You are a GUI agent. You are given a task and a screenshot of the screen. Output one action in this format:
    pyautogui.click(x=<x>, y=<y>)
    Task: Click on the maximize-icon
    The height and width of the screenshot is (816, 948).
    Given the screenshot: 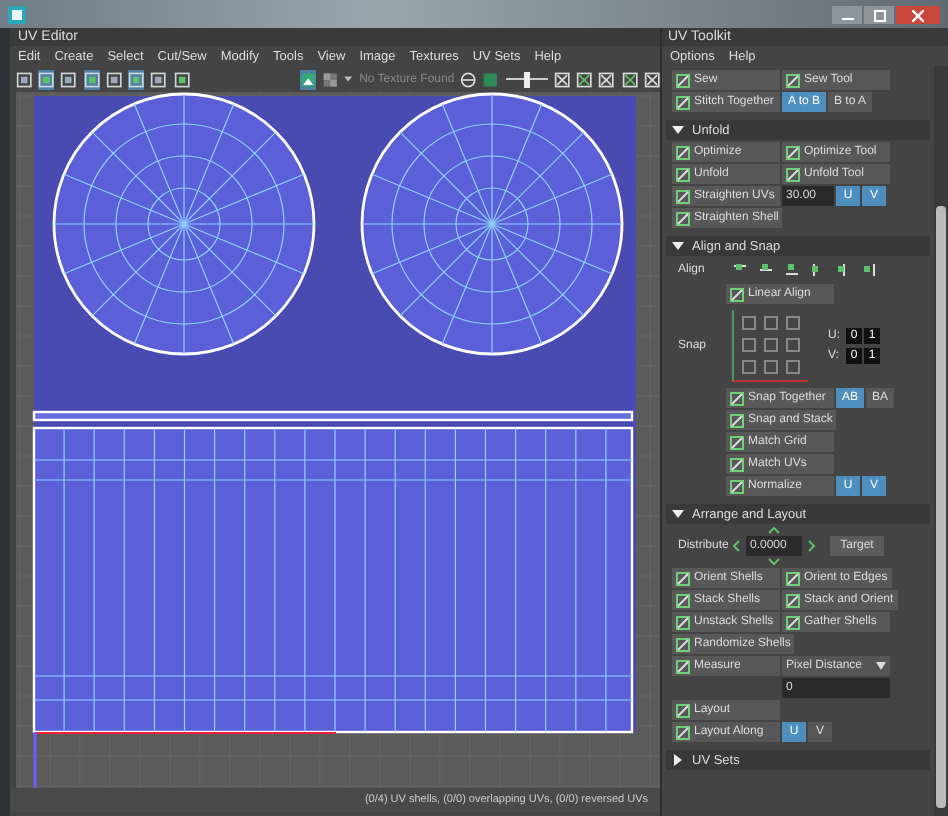 What is the action you would take?
    pyautogui.click(x=879, y=15)
    